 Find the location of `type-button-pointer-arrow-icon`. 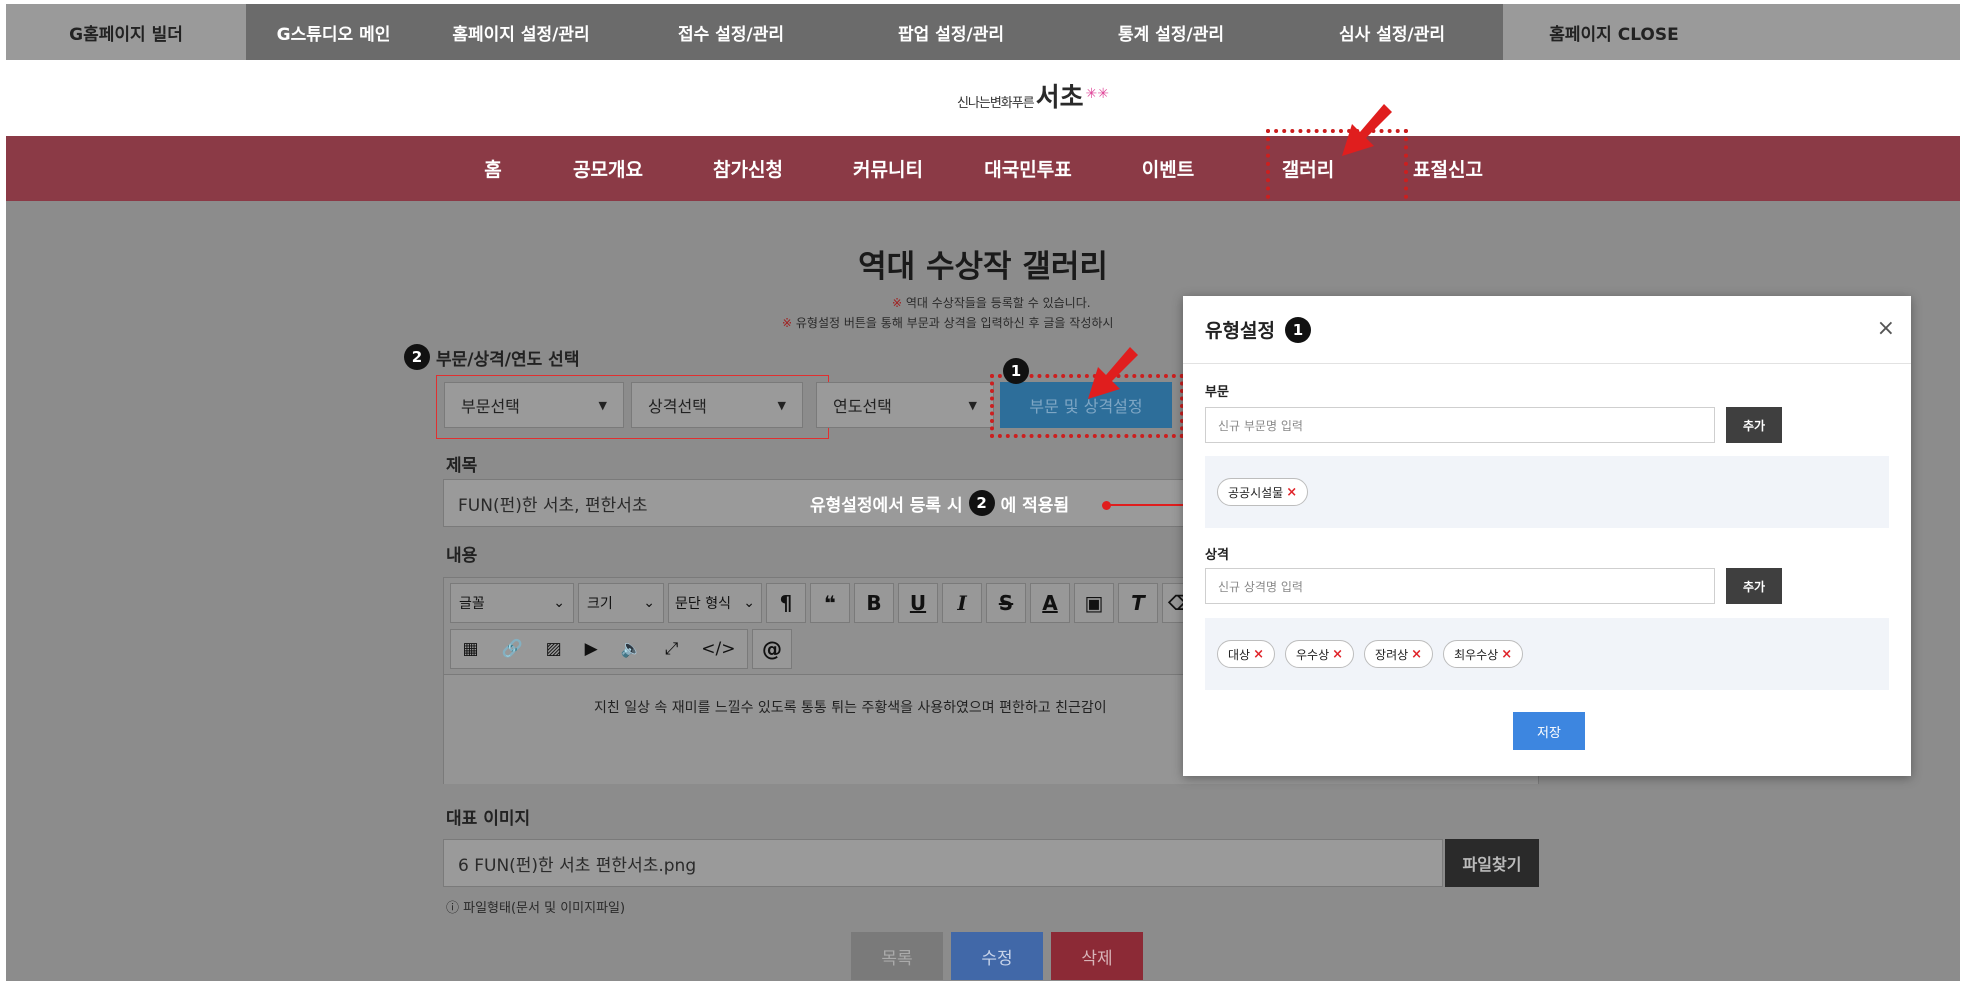

type-button-pointer-arrow-icon is located at coordinates (1113, 373).